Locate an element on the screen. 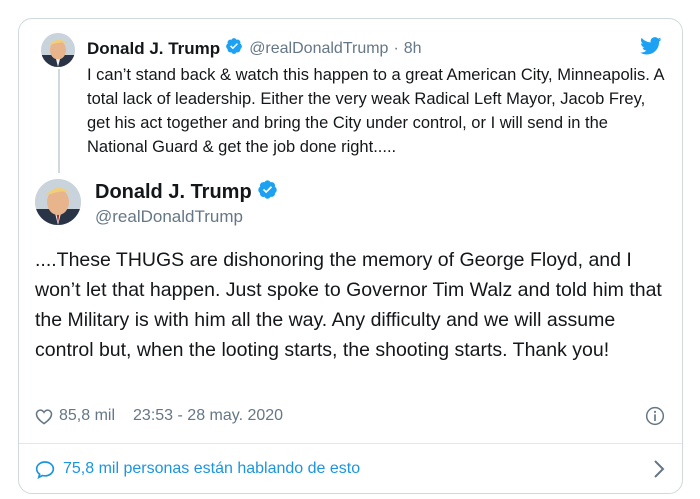 Image resolution: width=700 pixels, height=499 pixels. info-icon is located at coordinates (655, 418).